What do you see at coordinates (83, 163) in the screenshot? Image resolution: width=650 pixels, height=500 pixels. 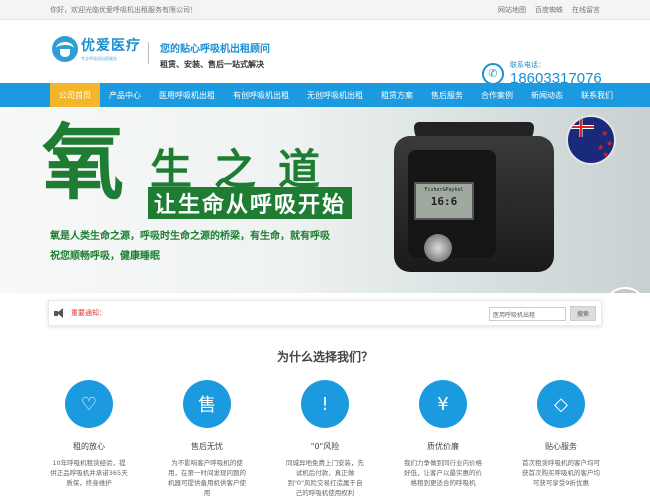 I see `banner-big-char: 氧` at bounding box center [83, 163].